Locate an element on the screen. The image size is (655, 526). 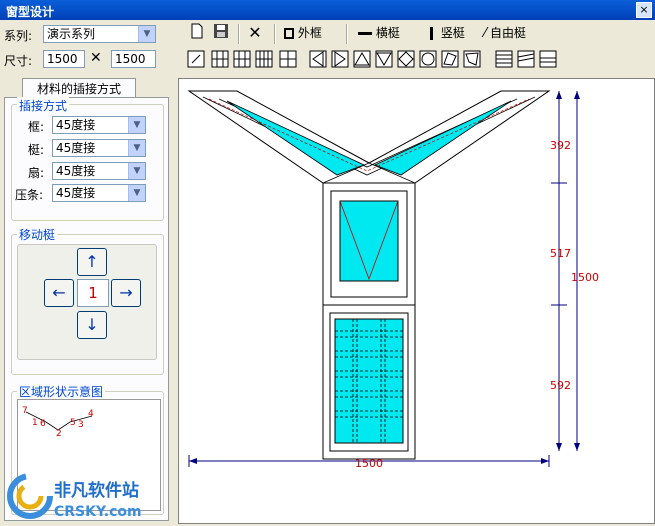
h-mullion-button: 横梃 is located at coordinates (386, 34).